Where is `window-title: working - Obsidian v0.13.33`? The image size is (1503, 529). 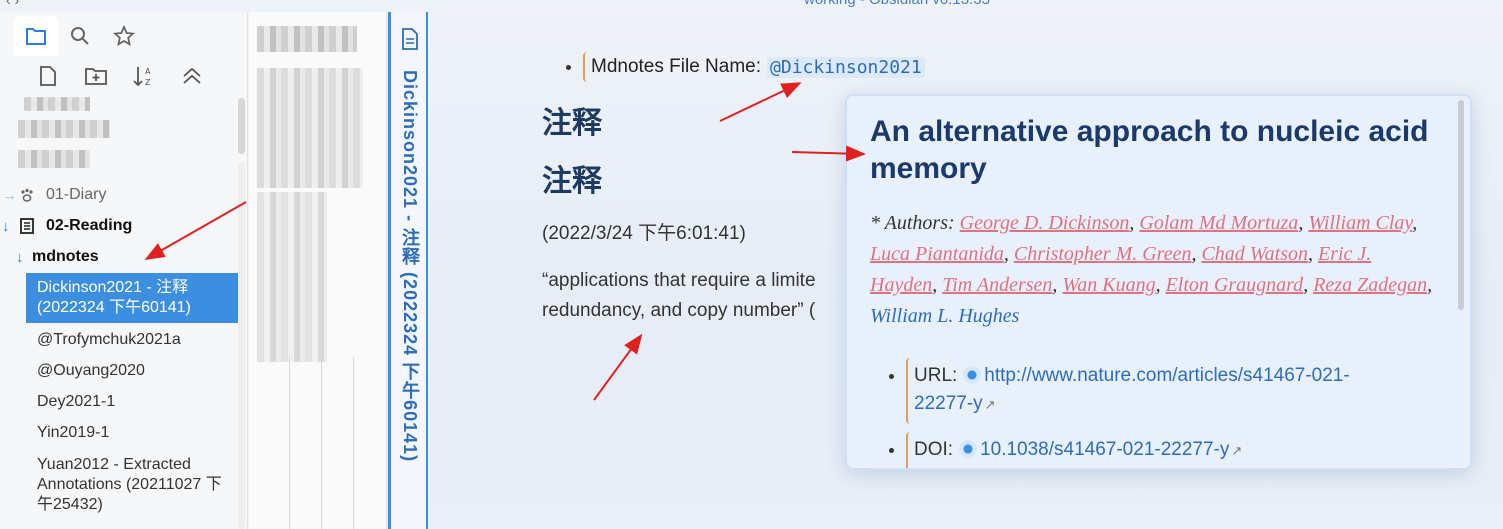
window-title: working - Obsidian v0.13.33 is located at coordinates (897, 4).